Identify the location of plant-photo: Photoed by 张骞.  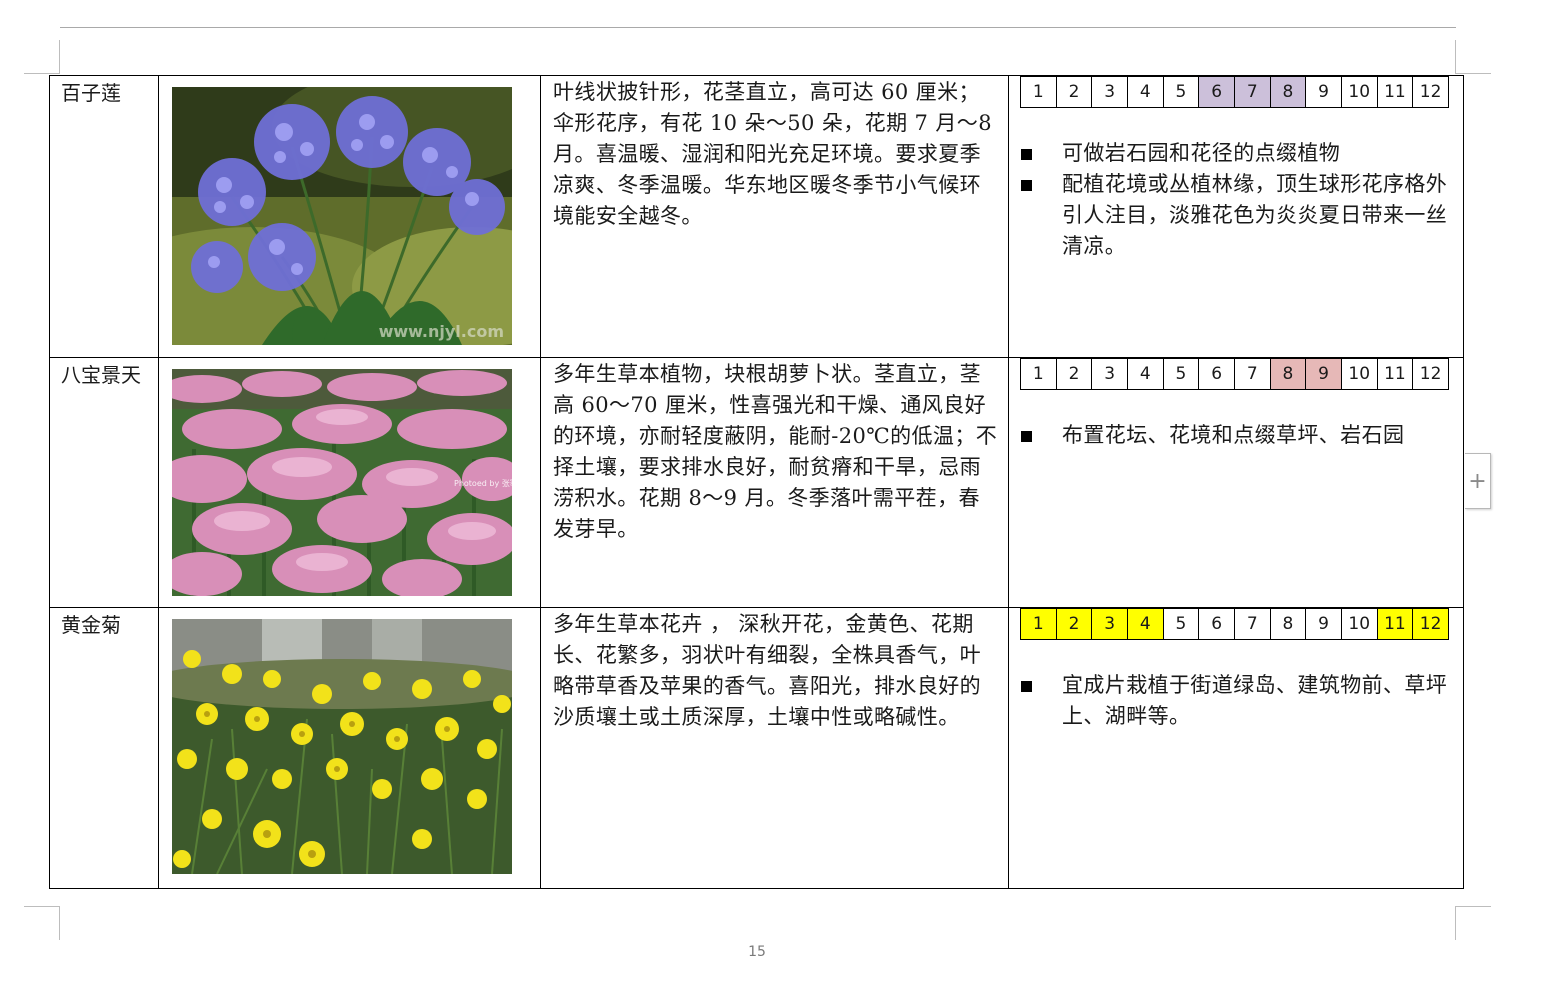
(342, 482).